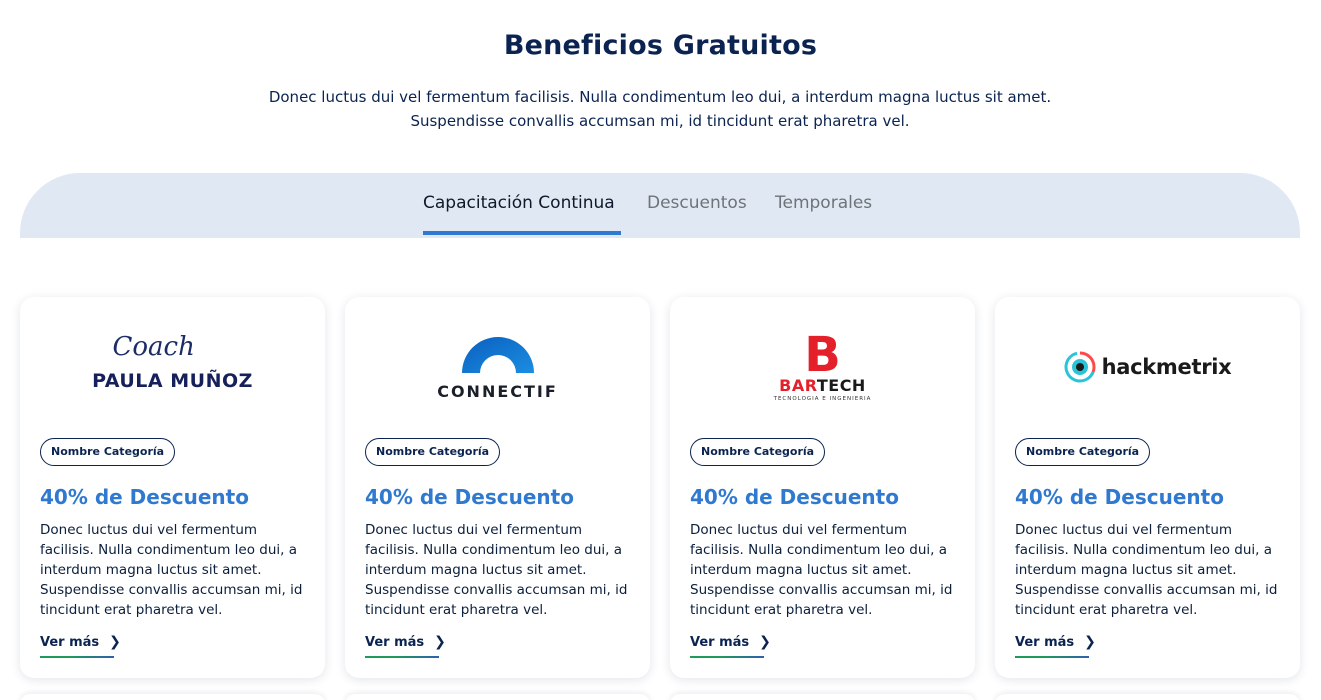 The width and height of the screenshot is (1321, 700). What do you see at coordinates (660, 45) in the screenshot?
I see `section-title: Beneficios Gratuitos` at bounding box center [660, 45].